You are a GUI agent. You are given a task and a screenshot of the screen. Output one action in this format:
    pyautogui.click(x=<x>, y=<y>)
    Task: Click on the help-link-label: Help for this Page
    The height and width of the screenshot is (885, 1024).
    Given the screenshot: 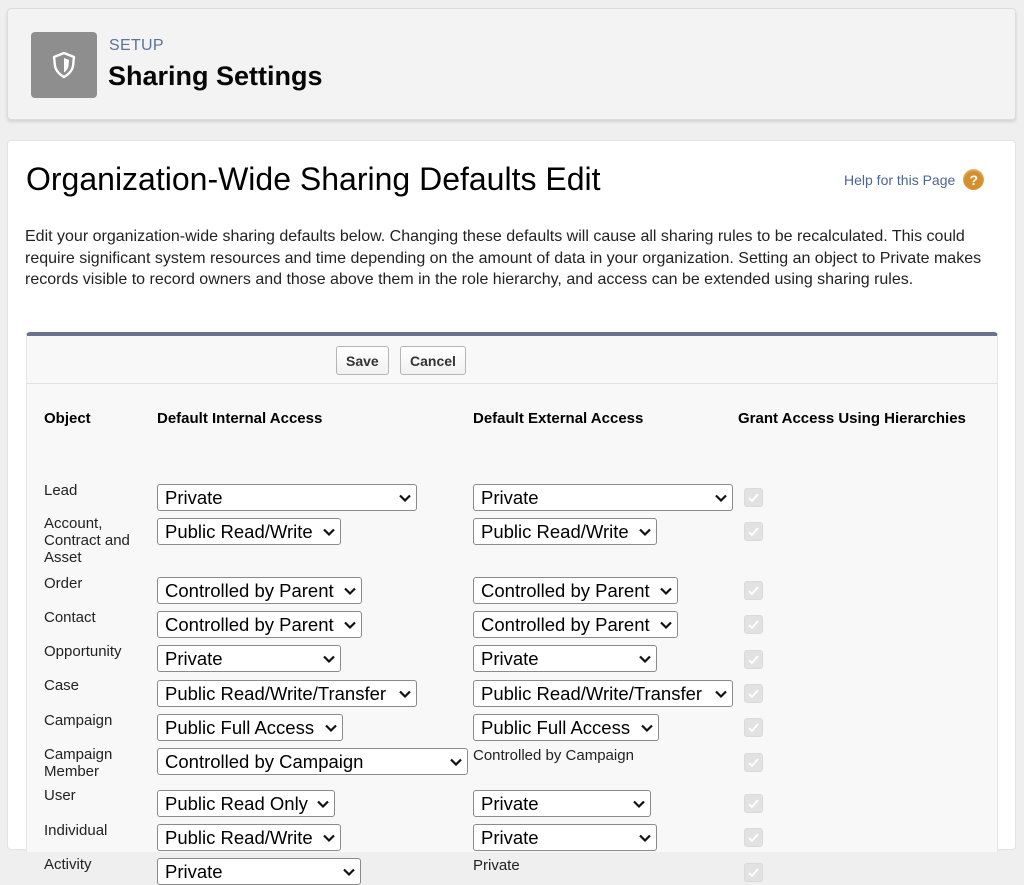 What is the action you would take?
    pyautogui.click(x=900, y=179)
    